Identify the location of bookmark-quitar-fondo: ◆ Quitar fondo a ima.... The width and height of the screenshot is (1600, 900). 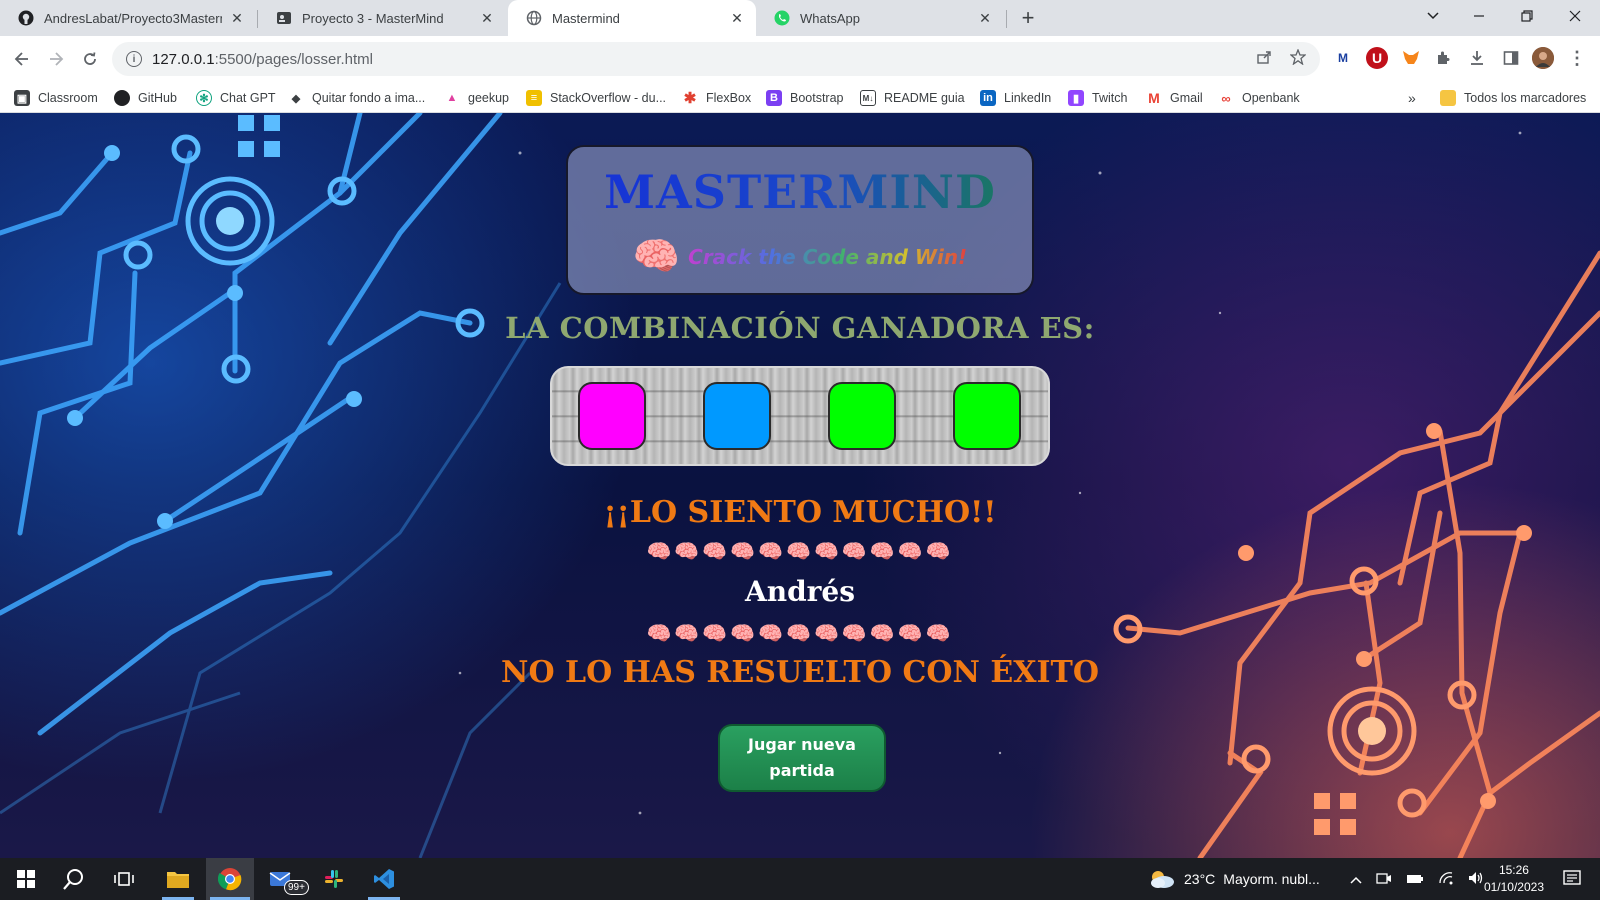
(357, 98).